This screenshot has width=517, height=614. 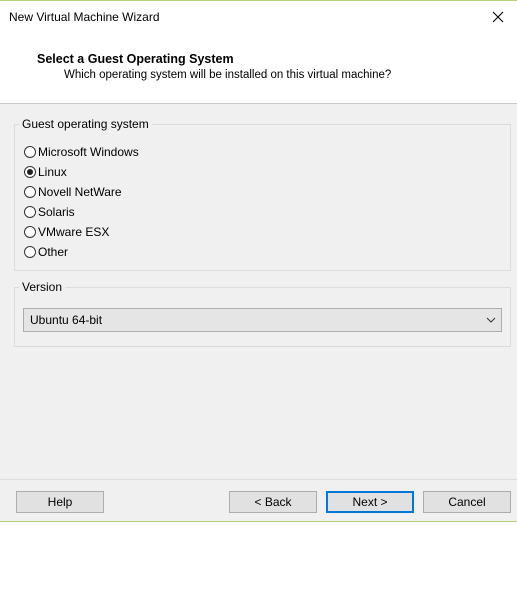 I want to click on radio-label: Linux, so click(x=52, y=172).